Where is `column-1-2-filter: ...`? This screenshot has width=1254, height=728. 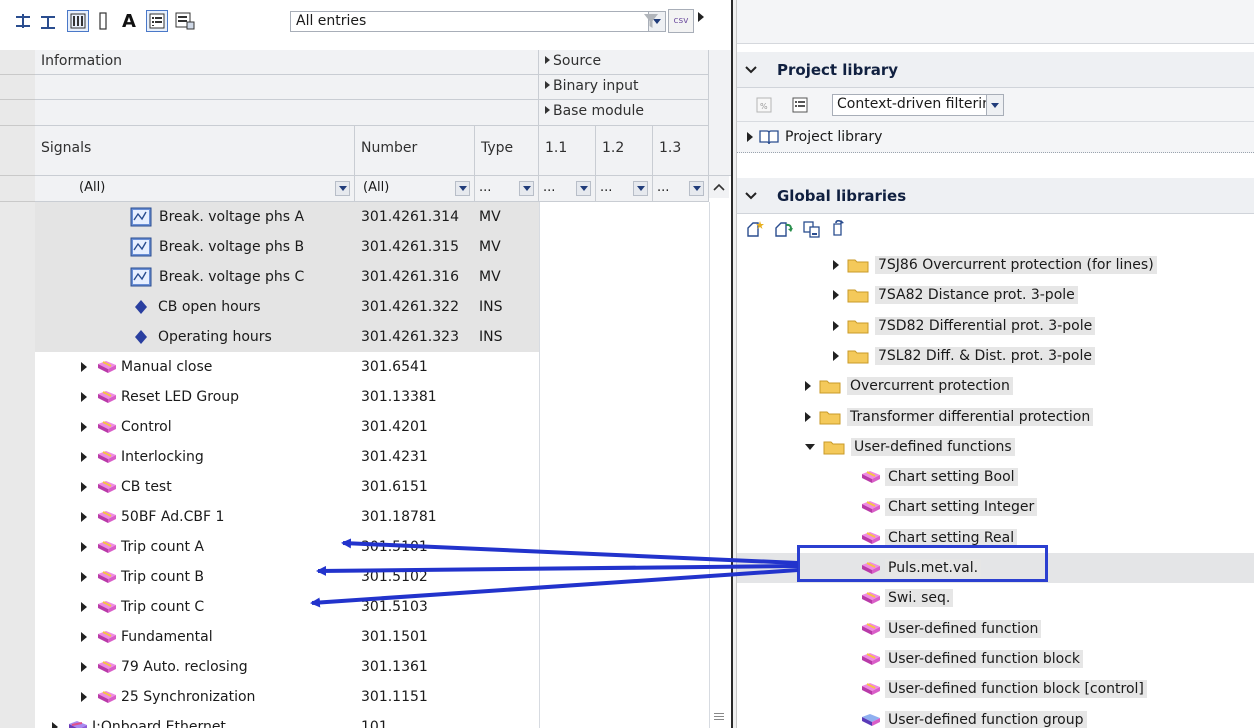 column-1-2-filter: ... is located at coordinates (624, 189).